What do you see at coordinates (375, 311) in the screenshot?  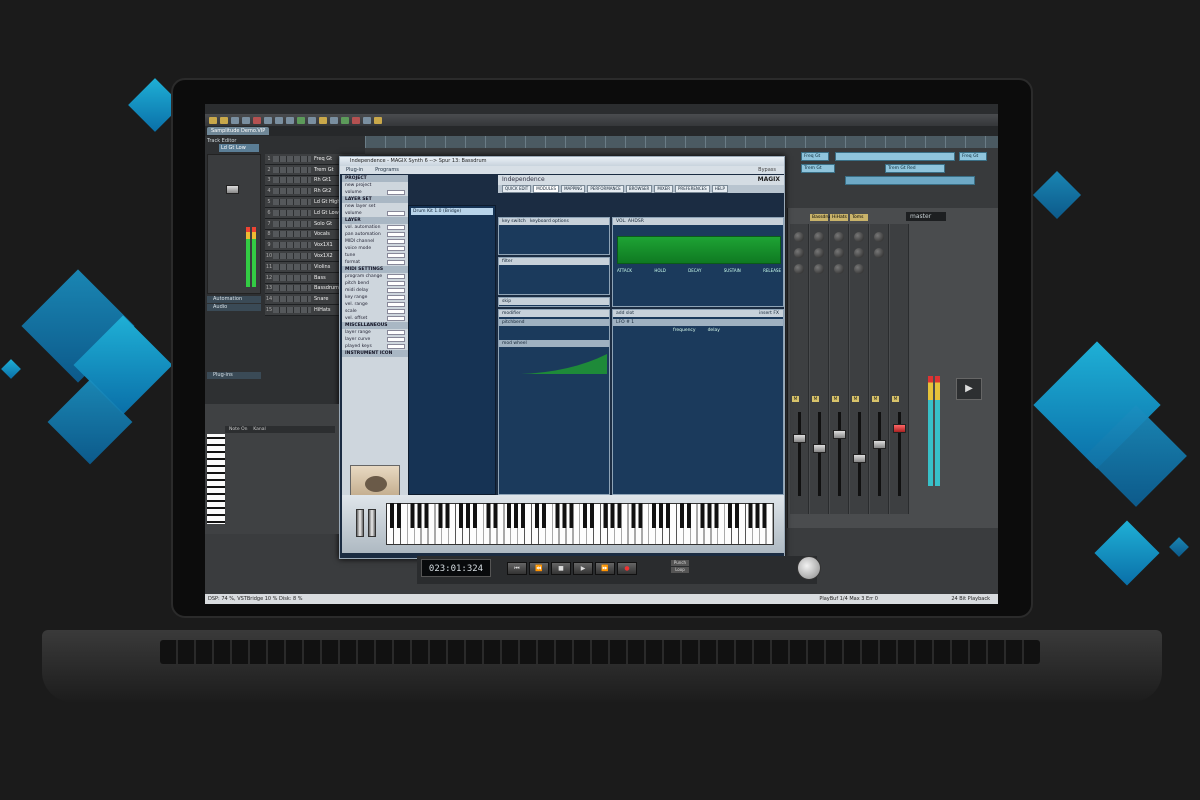 I see `settings-row: scale` at bounding box center [375, 311].